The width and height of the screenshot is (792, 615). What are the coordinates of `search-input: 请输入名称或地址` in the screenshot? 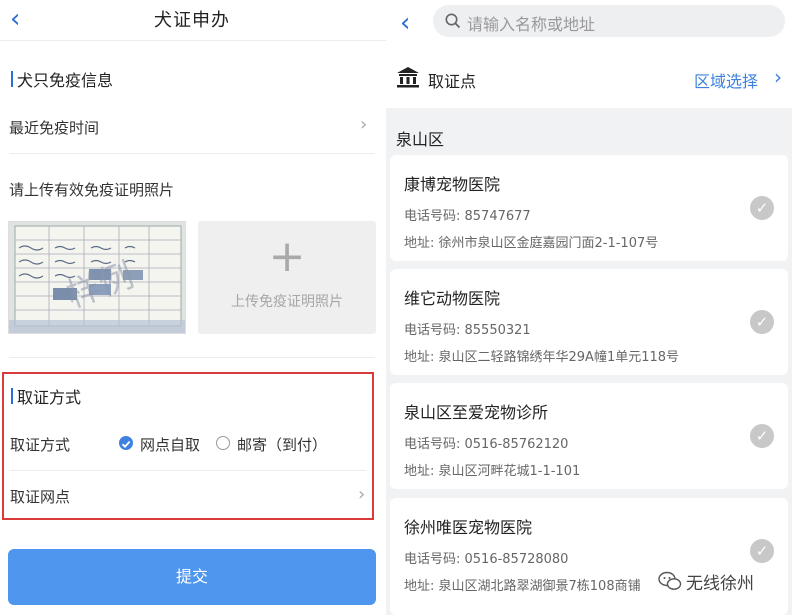 It's located at (609, 21).